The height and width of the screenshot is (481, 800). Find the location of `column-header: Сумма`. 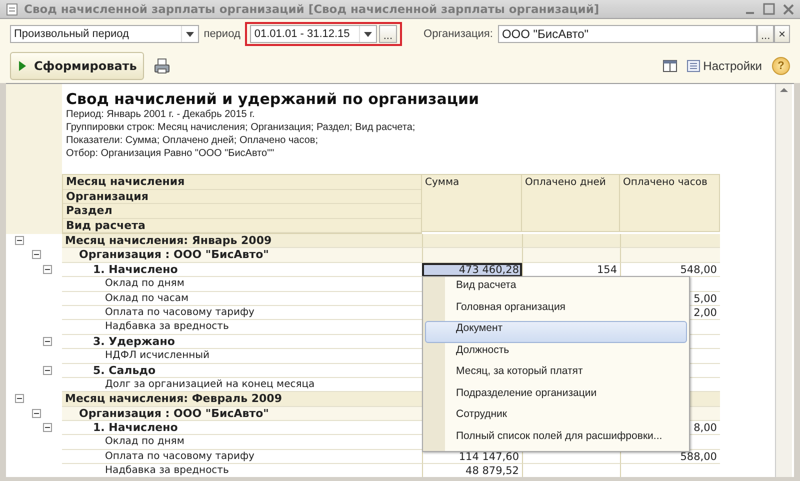

column-header: Сумма is located at coordinates (472, 203).